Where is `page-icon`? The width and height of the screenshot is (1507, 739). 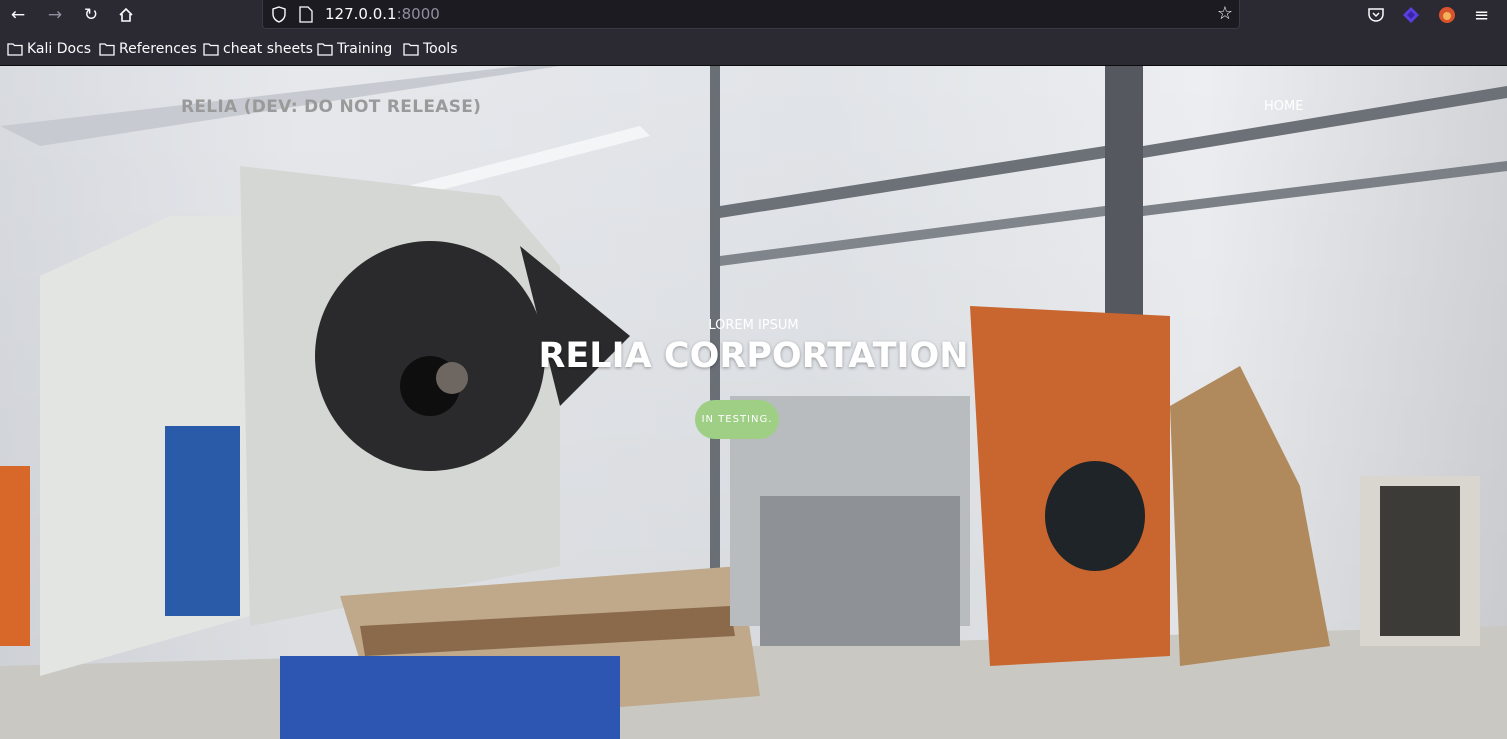
page-icon is located at coordinates (306, 14).